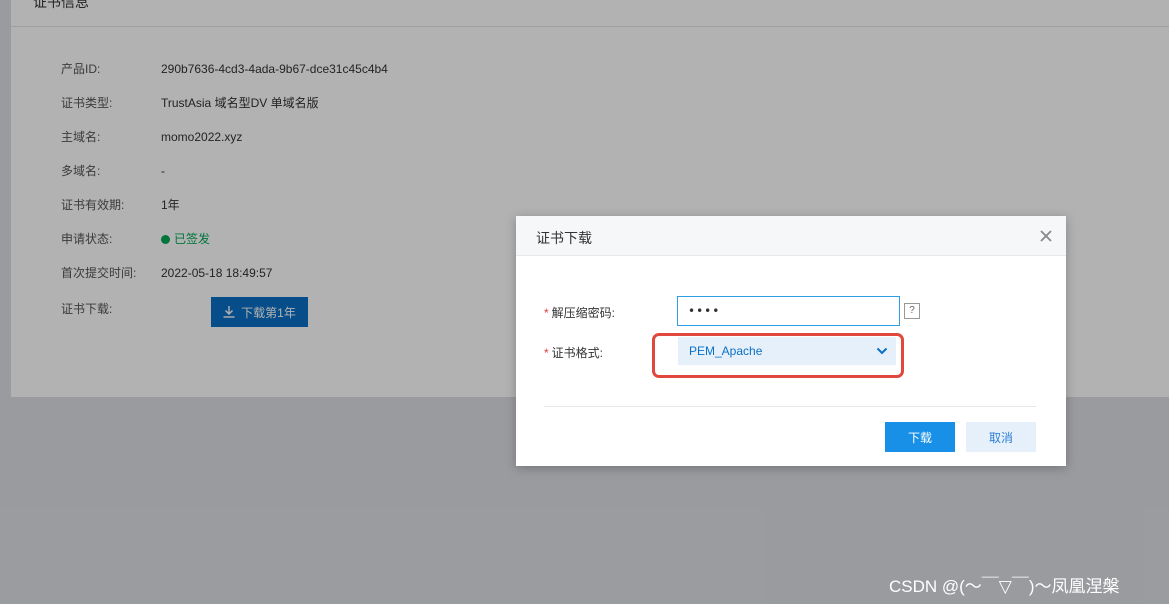 The height and width of the screenshot is (604, 1169). What do you see at coordinates (583, 313) in the screenshot?
I see `password-label-text: 解压缩密码:` at bounding box center [583, 313].